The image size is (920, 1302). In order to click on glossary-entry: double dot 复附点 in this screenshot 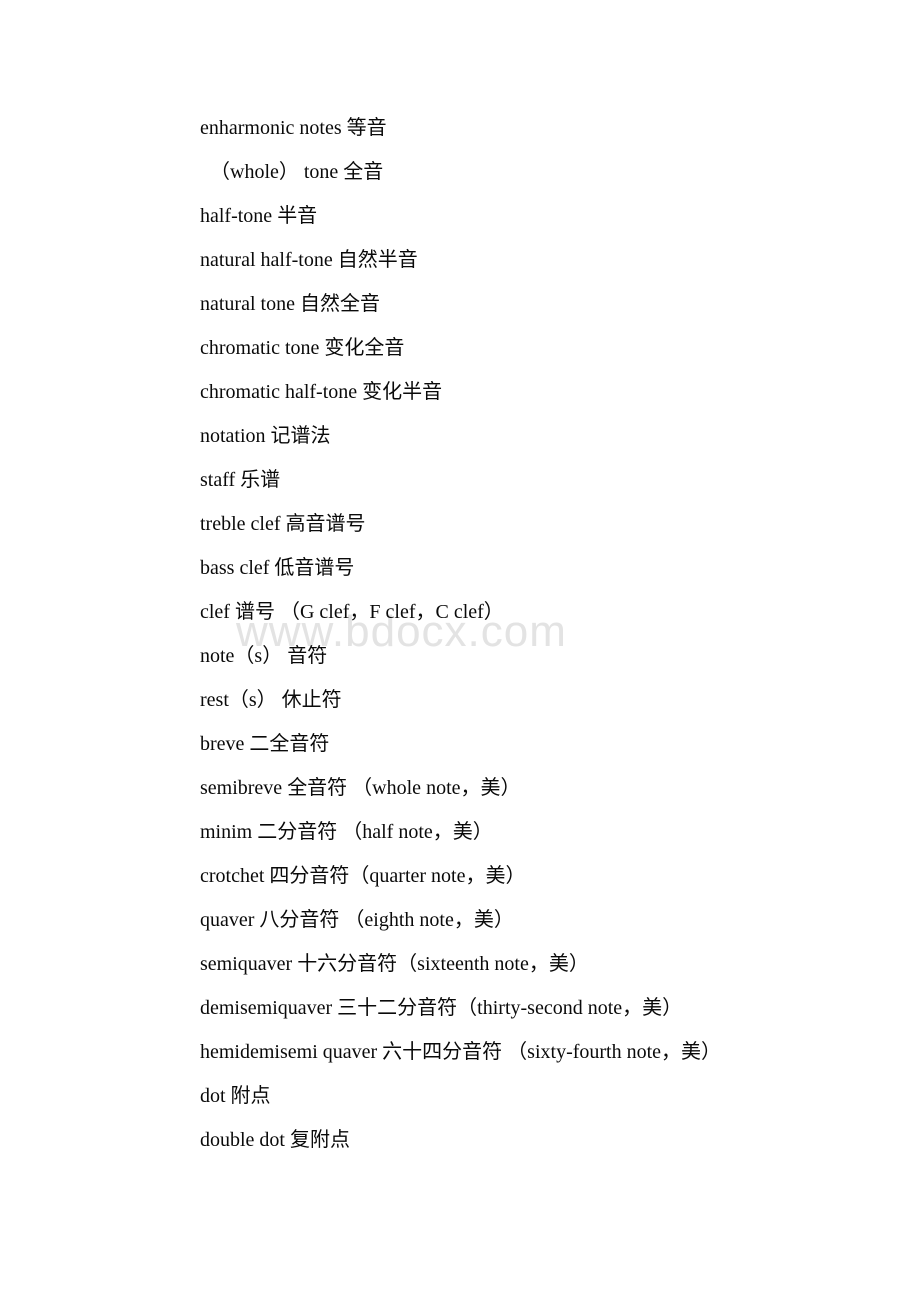, I will do `click(275, 1140)`.